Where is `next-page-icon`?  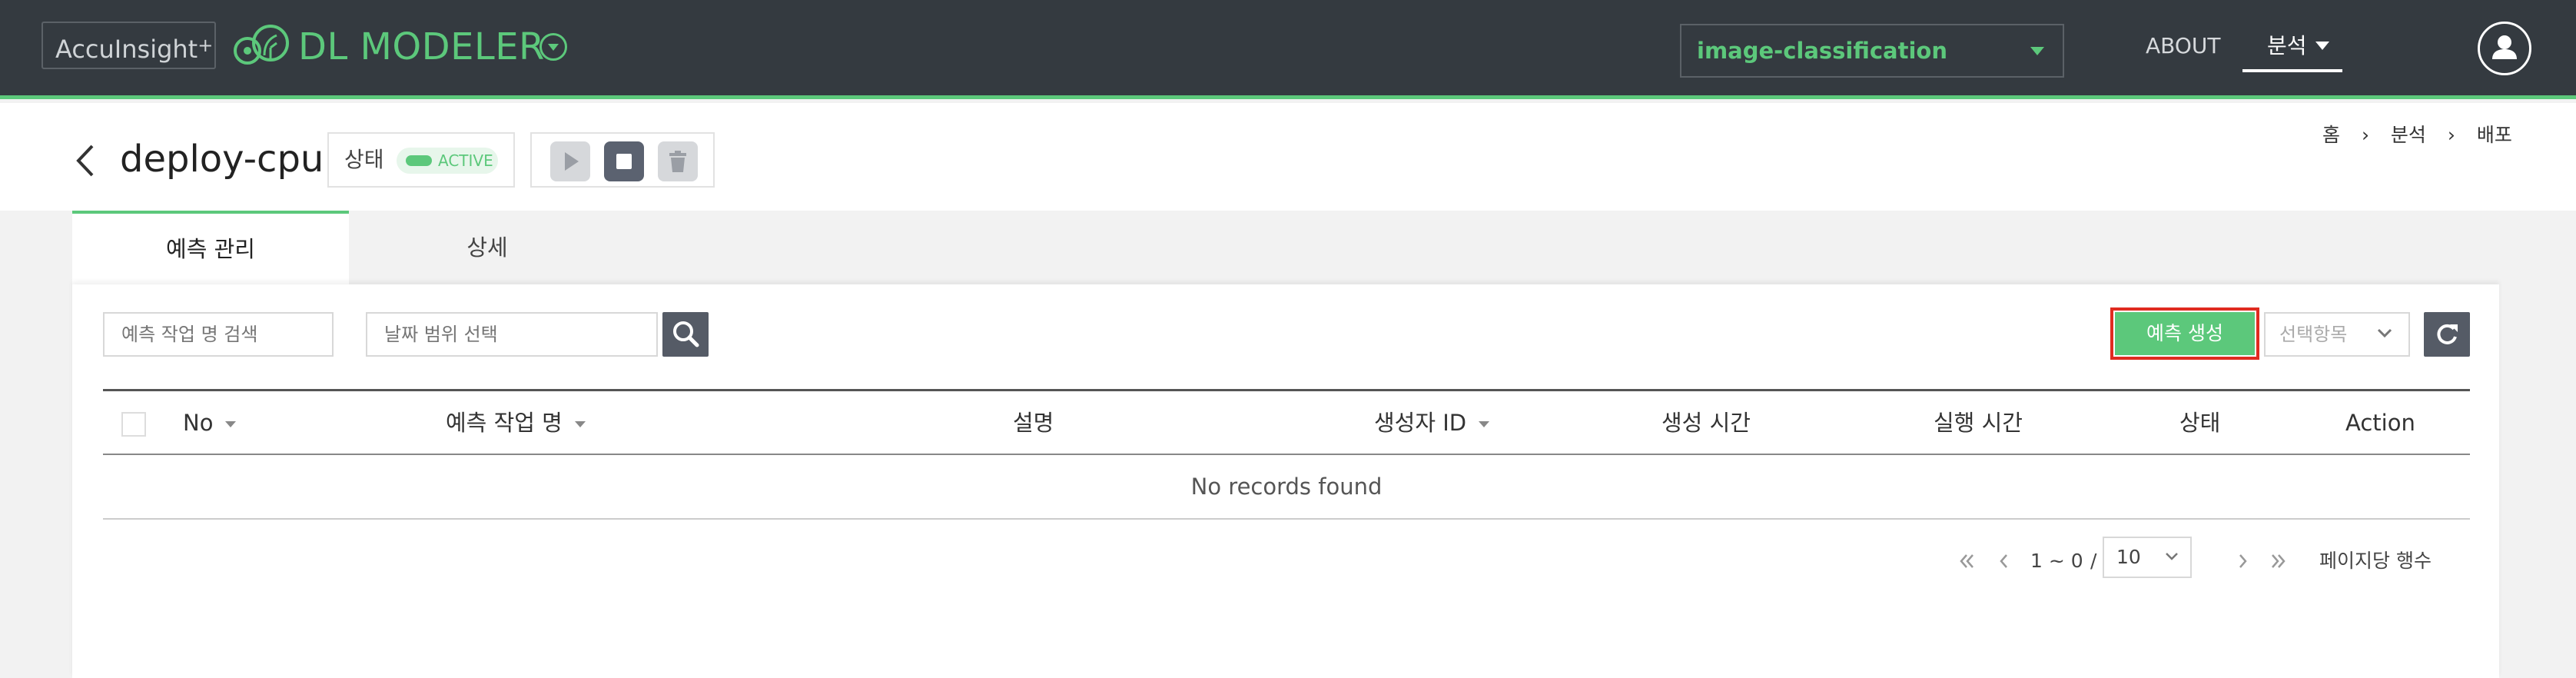
next-page-icon is located at coordinates (2242, 561).